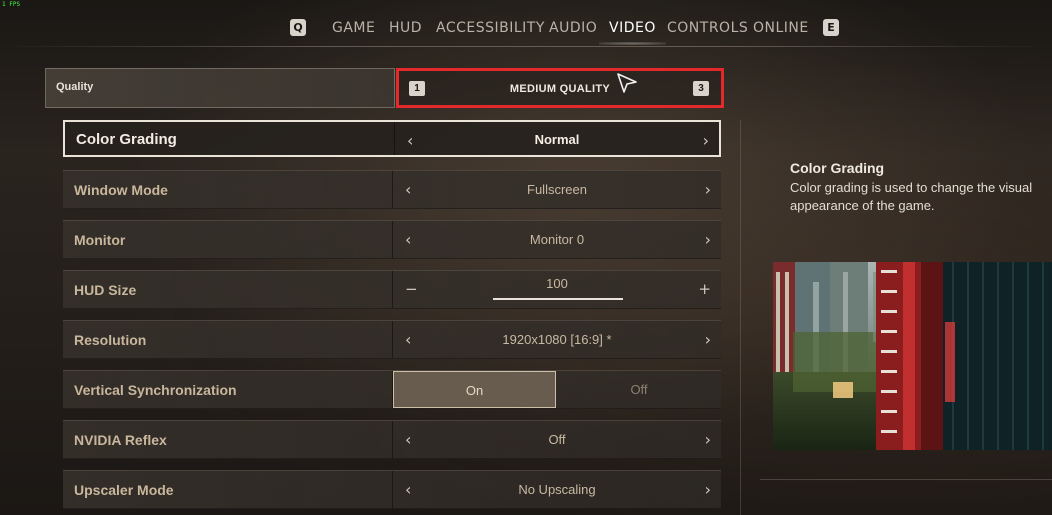  Describe the element at coordinates (392, 439) in the screenshot. I see `setting-nvidia-reflex: NVIDIA Reflex ‹ Off ›` at that location.